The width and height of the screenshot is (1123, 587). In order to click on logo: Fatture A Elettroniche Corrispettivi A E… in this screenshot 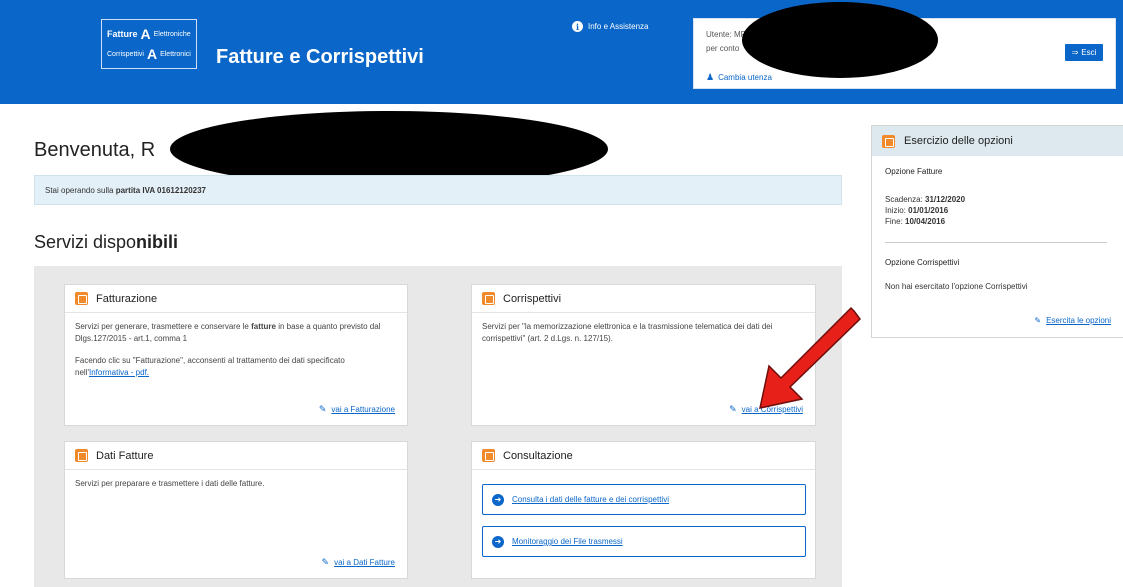, I will do `click(149, 44)`.